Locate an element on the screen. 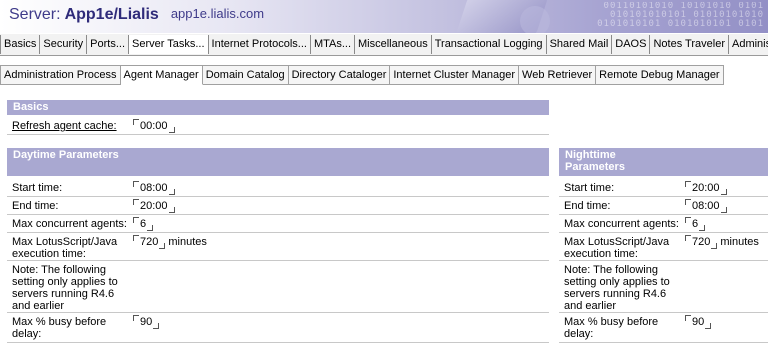 Image resolution: width=768 pixels, height=350 pixels. daytime-busy-field: 90 is located at coordinates (146, 322).